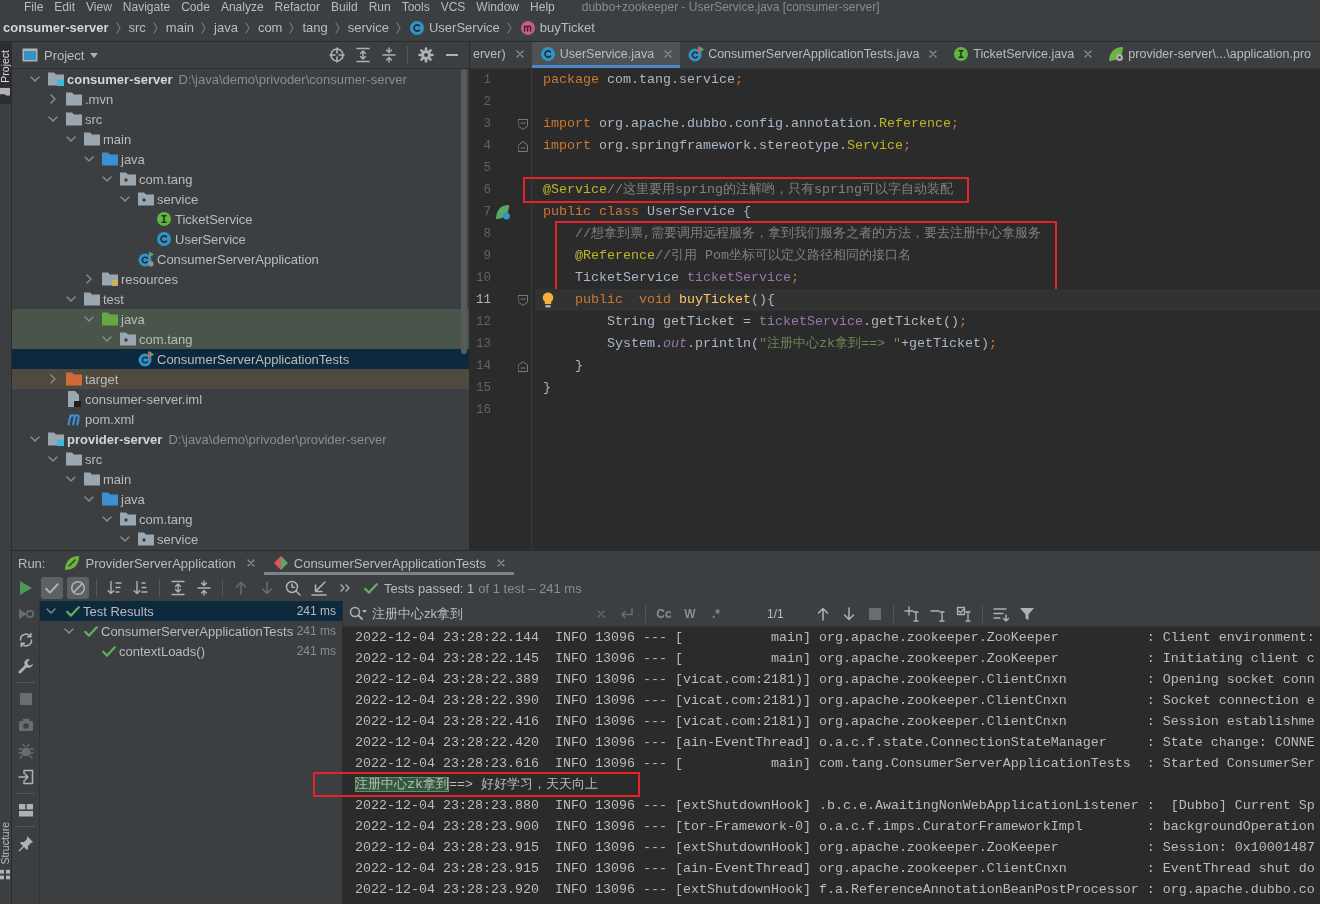 The height and width of the screenshot is (904, 1320). Describe the element at coordinates (191, 611) in the screenshot. I see `test-tree-row: Test Results 241 ms` at that location.